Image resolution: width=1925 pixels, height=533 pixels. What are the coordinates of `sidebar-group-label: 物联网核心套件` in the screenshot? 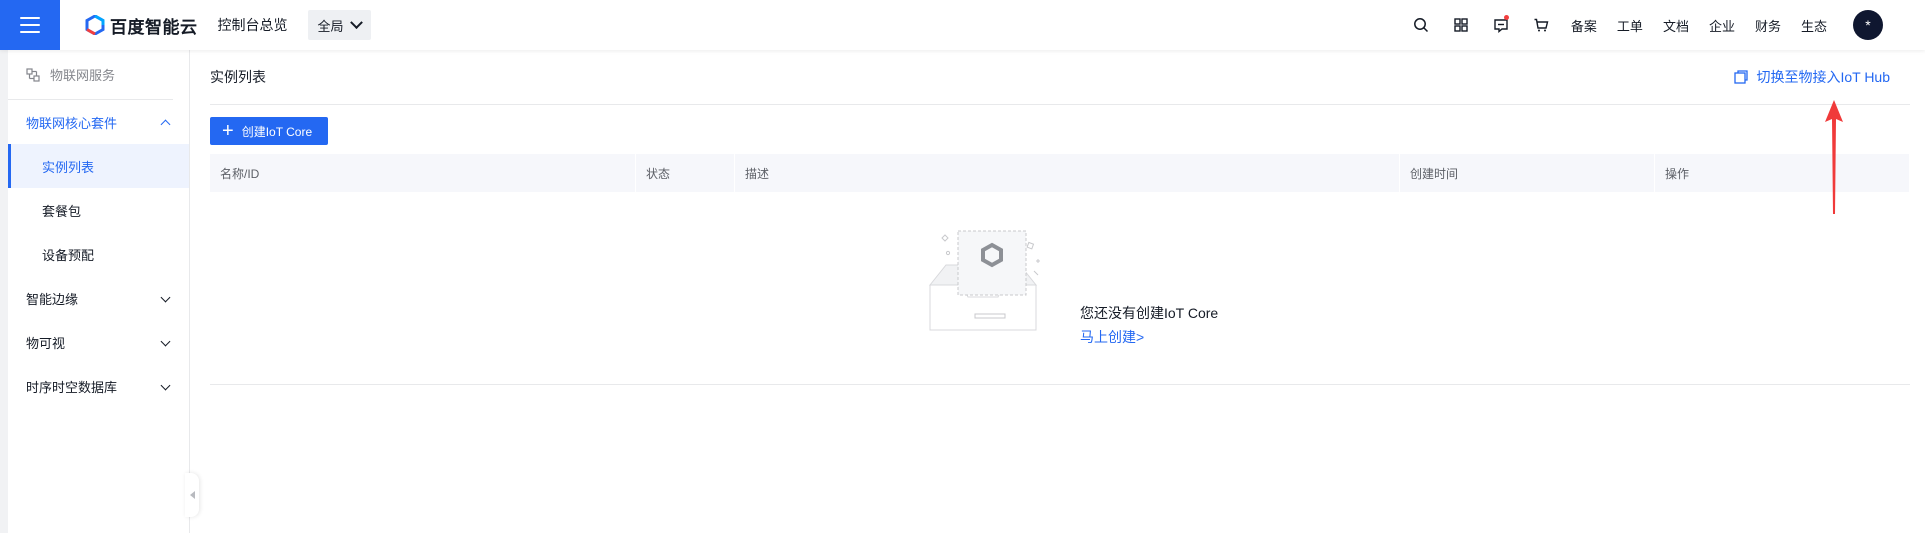 It's located at (72, 123).